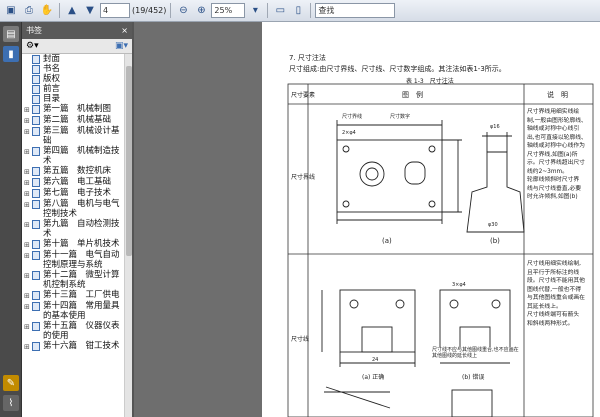 This screenshot has width=600, height=417. I want to click on bookmark-item: 前言, so click(74, 89).